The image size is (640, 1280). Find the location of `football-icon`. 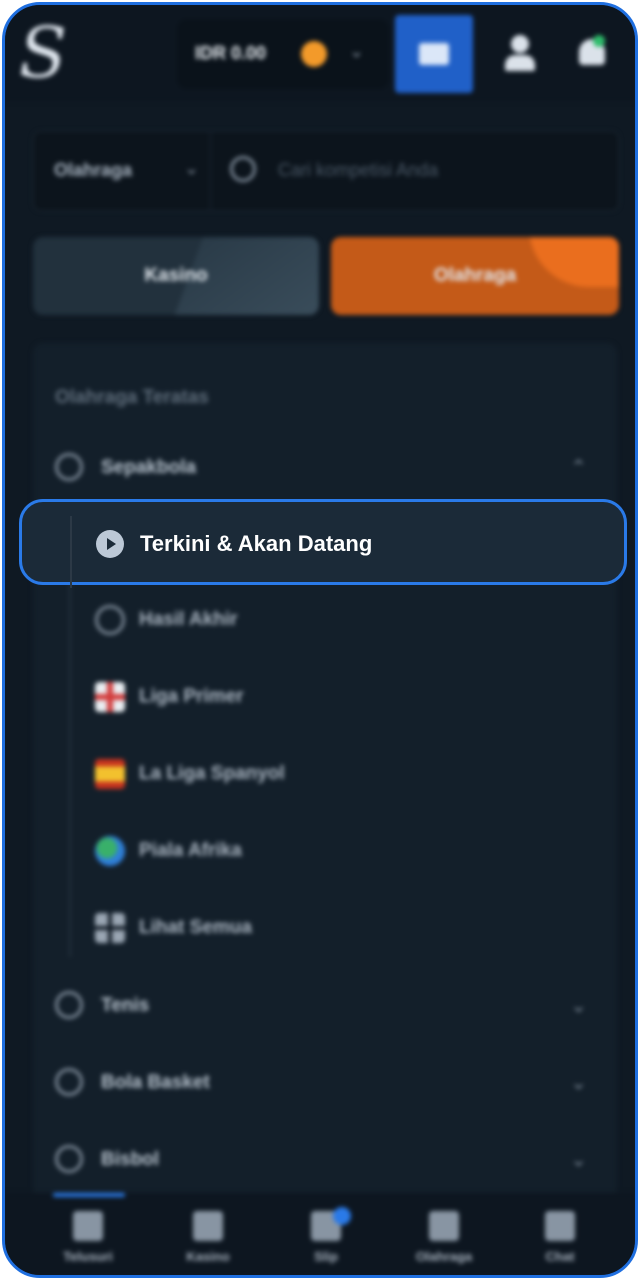

football-icon is located at coordinates (69, 467).